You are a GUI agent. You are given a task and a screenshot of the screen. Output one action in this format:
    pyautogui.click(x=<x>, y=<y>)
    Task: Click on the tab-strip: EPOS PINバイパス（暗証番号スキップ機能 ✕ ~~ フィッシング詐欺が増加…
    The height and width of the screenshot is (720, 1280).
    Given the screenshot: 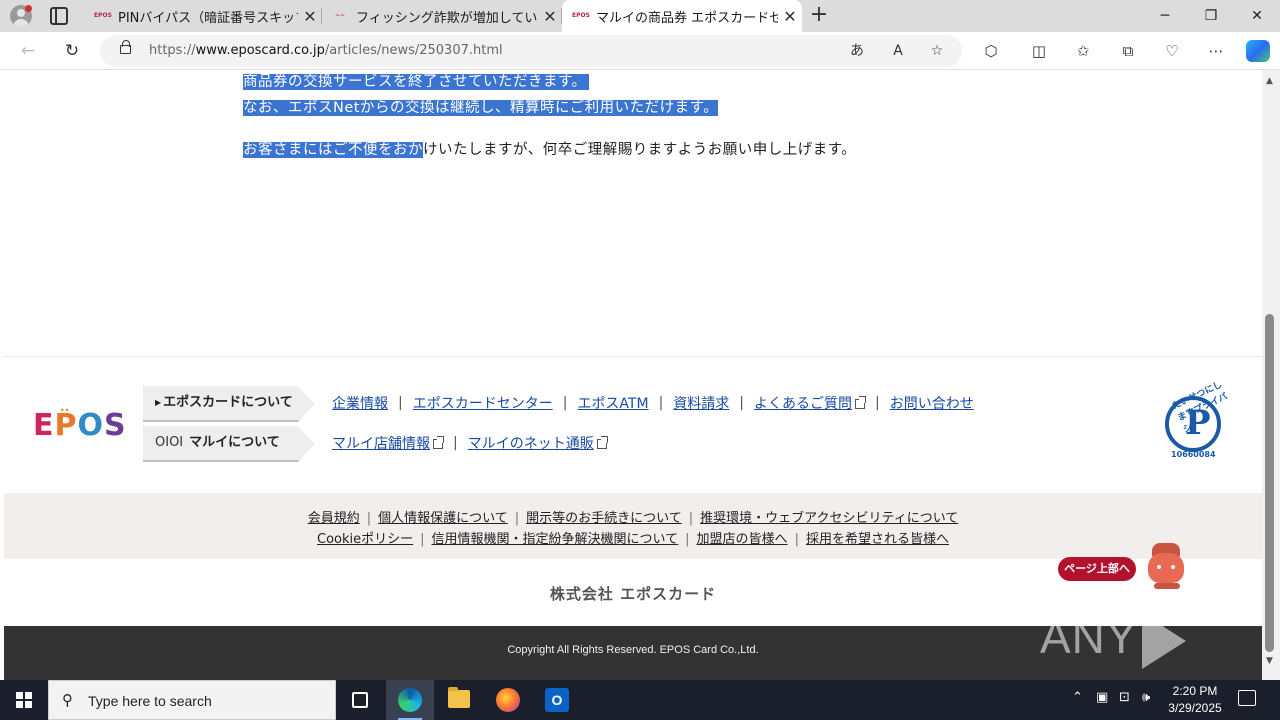 What is the action you would take?
    pyautogui.click(x=640, y=16)
    